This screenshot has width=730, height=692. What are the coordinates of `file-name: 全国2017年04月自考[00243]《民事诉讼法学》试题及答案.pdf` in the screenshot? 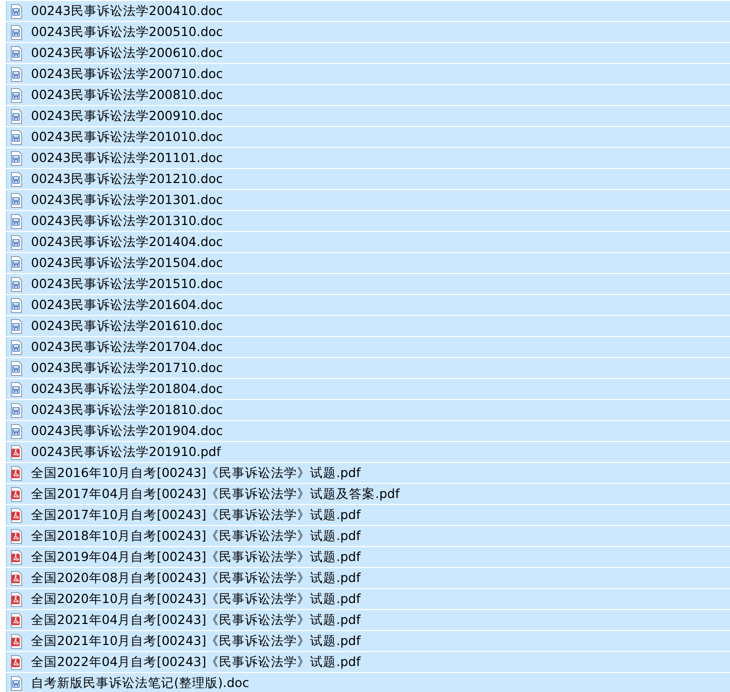 It's located at (215, 494).